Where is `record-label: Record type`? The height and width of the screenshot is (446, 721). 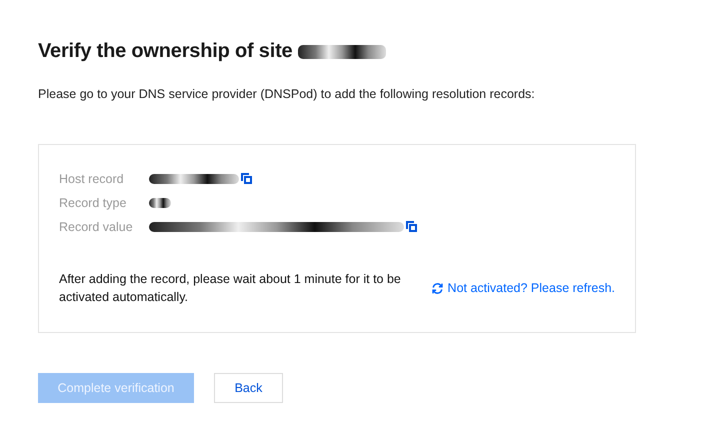
record-label: Record type is located at coordinates (93, 203).